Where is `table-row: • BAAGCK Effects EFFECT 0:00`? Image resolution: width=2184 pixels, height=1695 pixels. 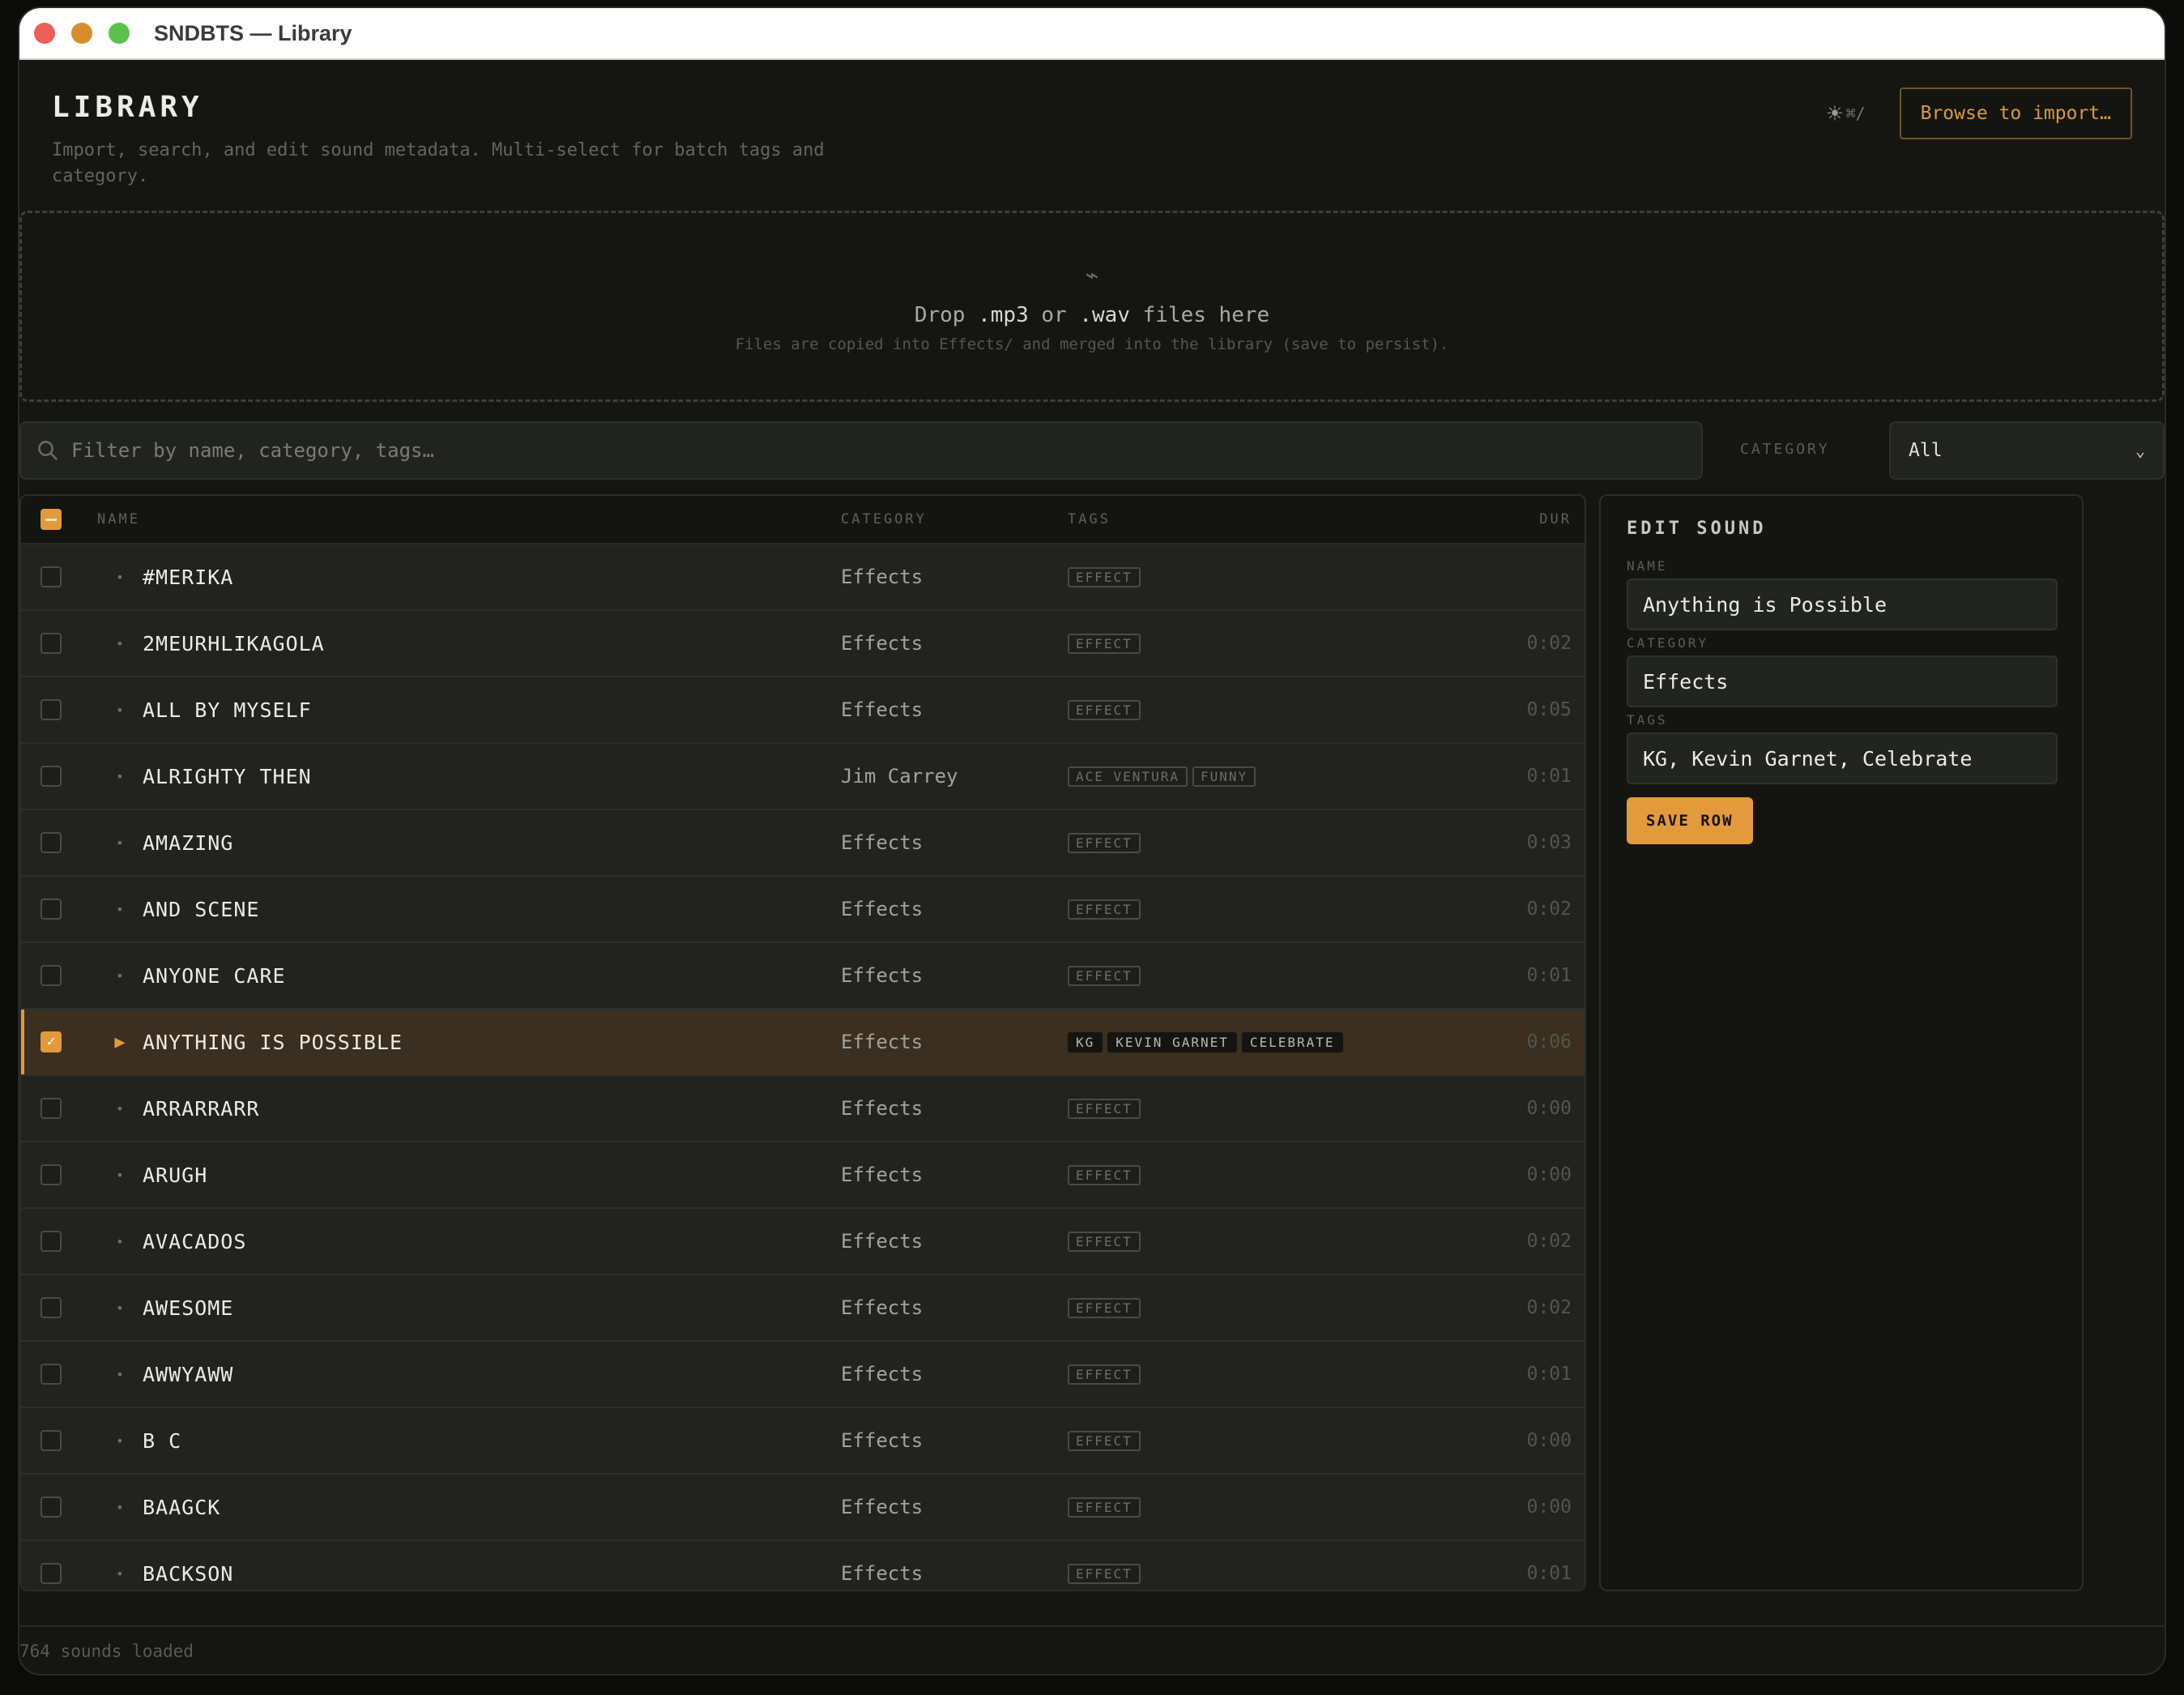
table-row: • BAAGCK Effects EFFECT 0:00 is located at coordinates (803, 1508).